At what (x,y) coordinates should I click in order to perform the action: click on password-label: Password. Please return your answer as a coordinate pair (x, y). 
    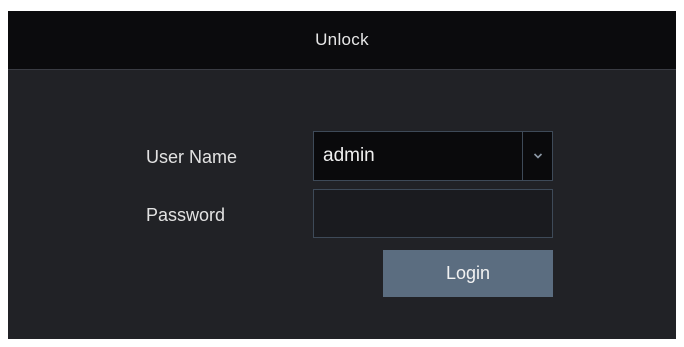
    Looking at the image, I should click on (186, 215).